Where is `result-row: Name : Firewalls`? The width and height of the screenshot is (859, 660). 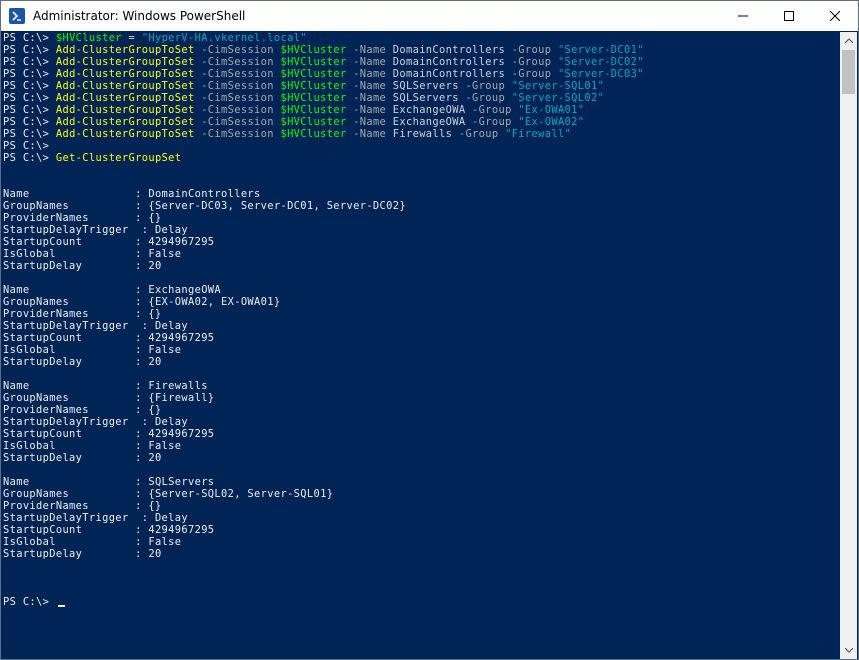 result-row: Name : Firewalls is located at coordinates (422, 386).